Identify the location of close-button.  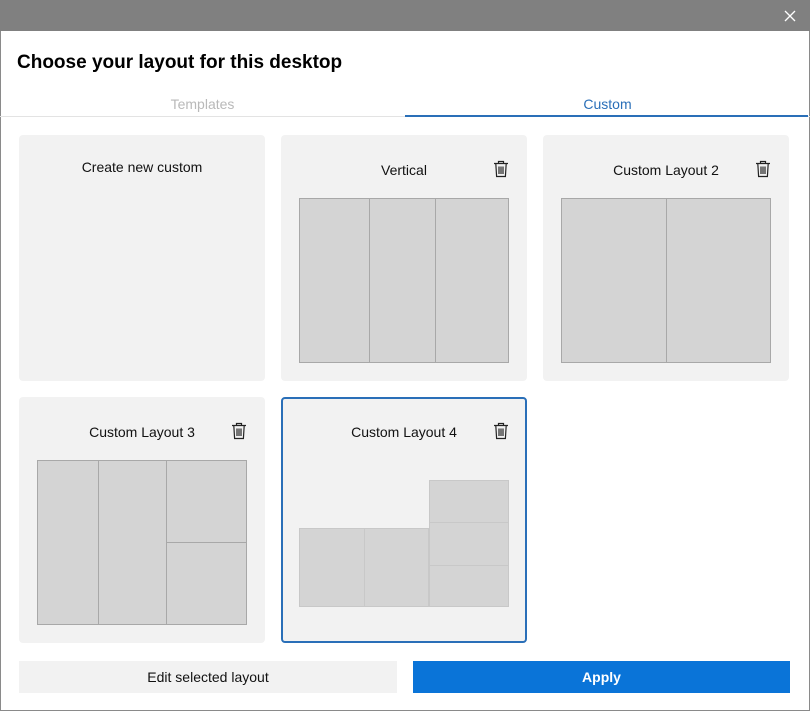
(790, 16).